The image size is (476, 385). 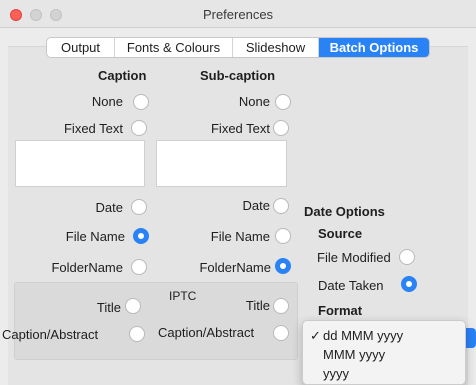 I want to click on subcaption-iptc-title-radio, so click(x=281, y=306).